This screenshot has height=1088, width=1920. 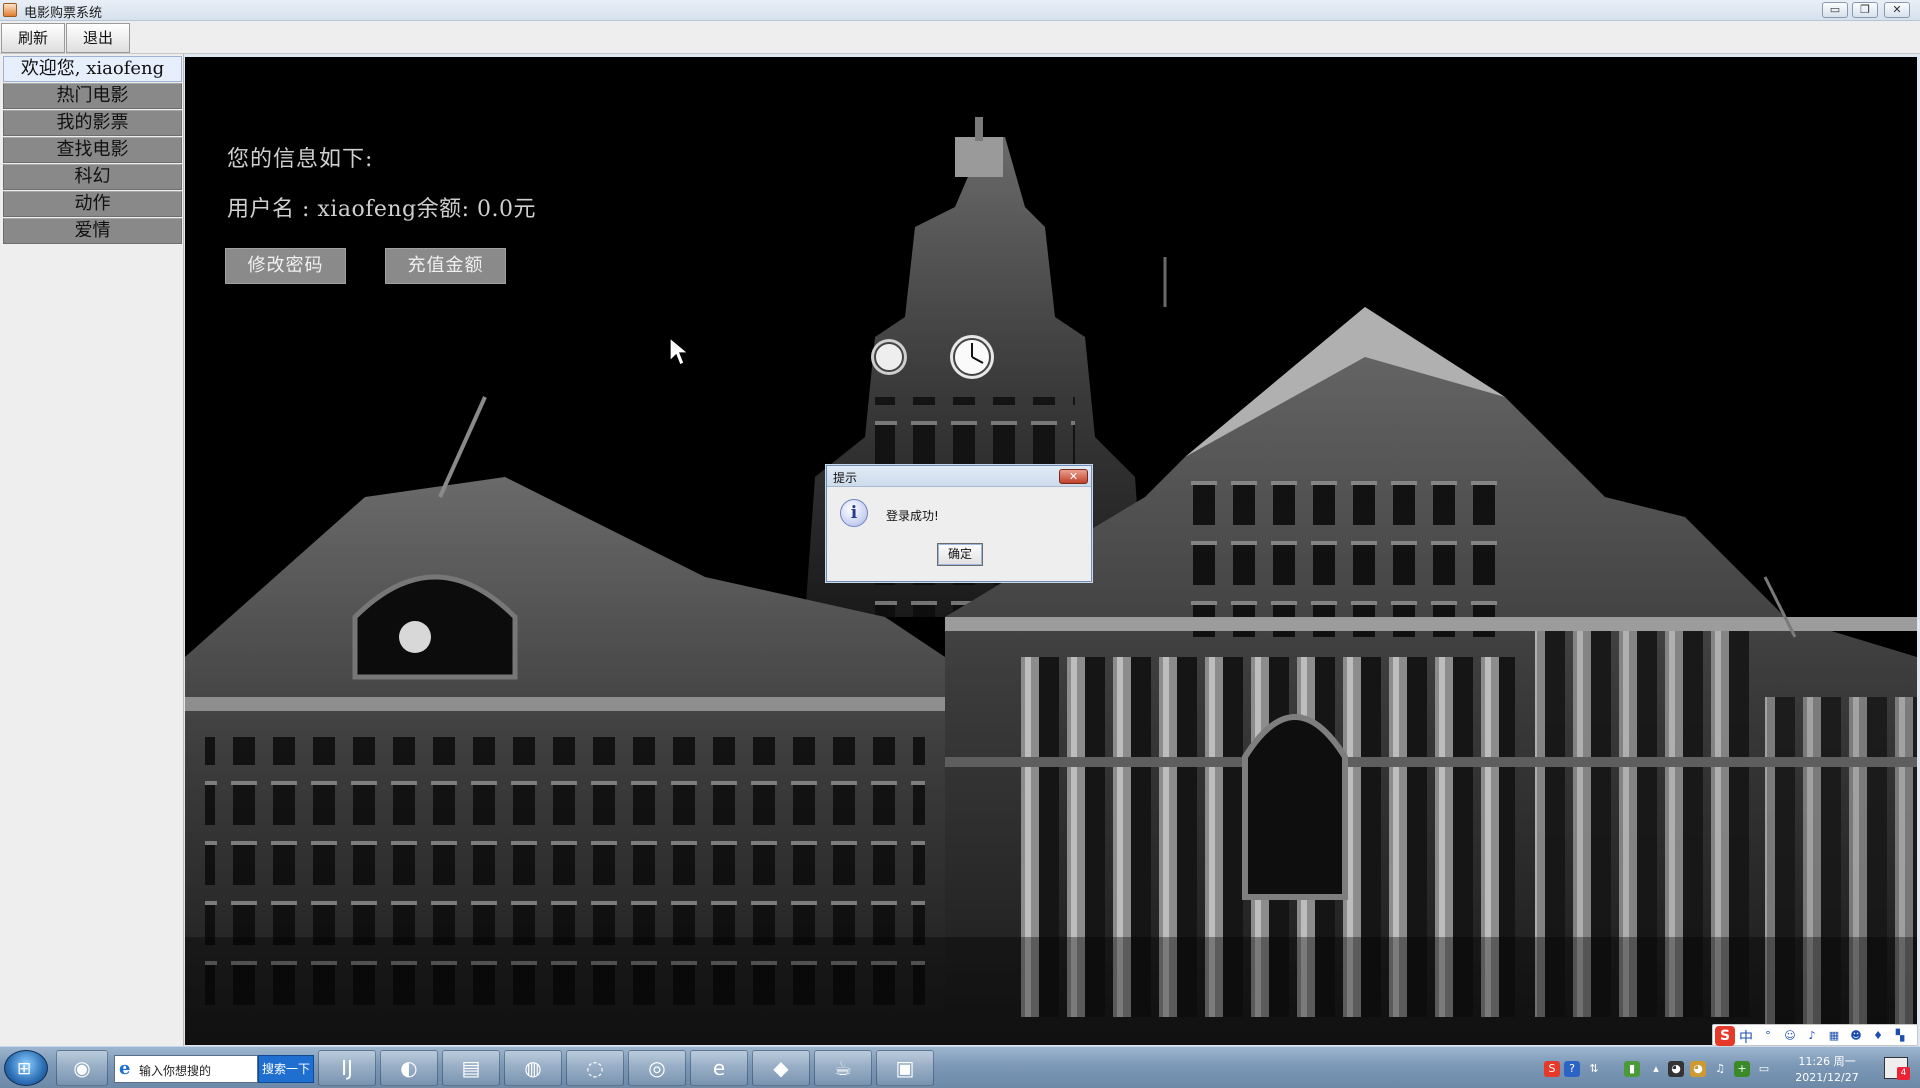 What do you see at coordinates (63, 13) in the screenshot?
I see `window-title: 电影购票系统` at bounding box center [63, 13].